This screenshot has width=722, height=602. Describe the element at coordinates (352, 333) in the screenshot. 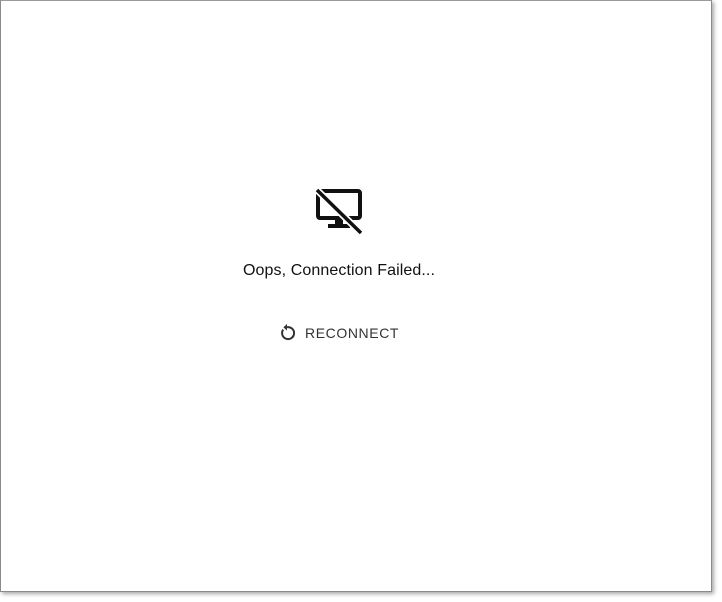

I see `reconnect-label: RECONNECT` at that location.